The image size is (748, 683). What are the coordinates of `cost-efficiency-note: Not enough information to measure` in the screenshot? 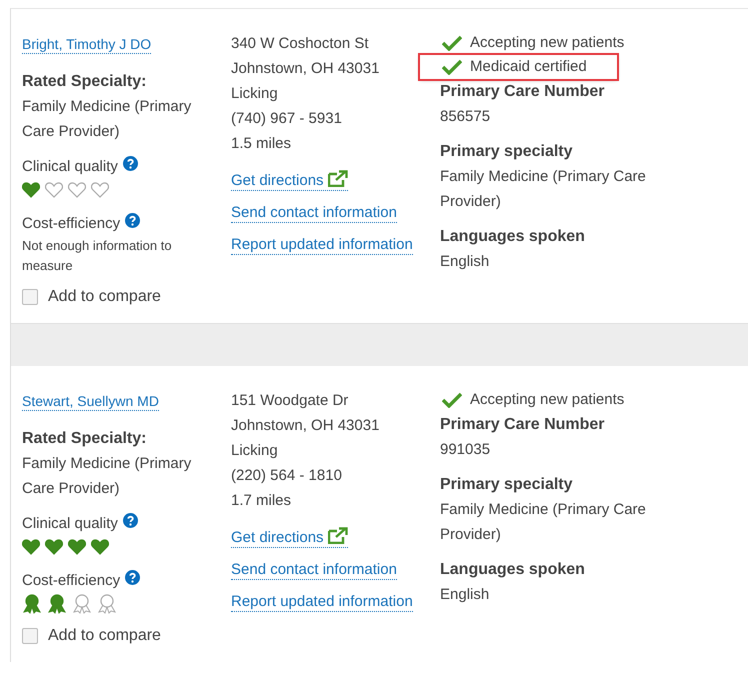 It's located at (97, 256).